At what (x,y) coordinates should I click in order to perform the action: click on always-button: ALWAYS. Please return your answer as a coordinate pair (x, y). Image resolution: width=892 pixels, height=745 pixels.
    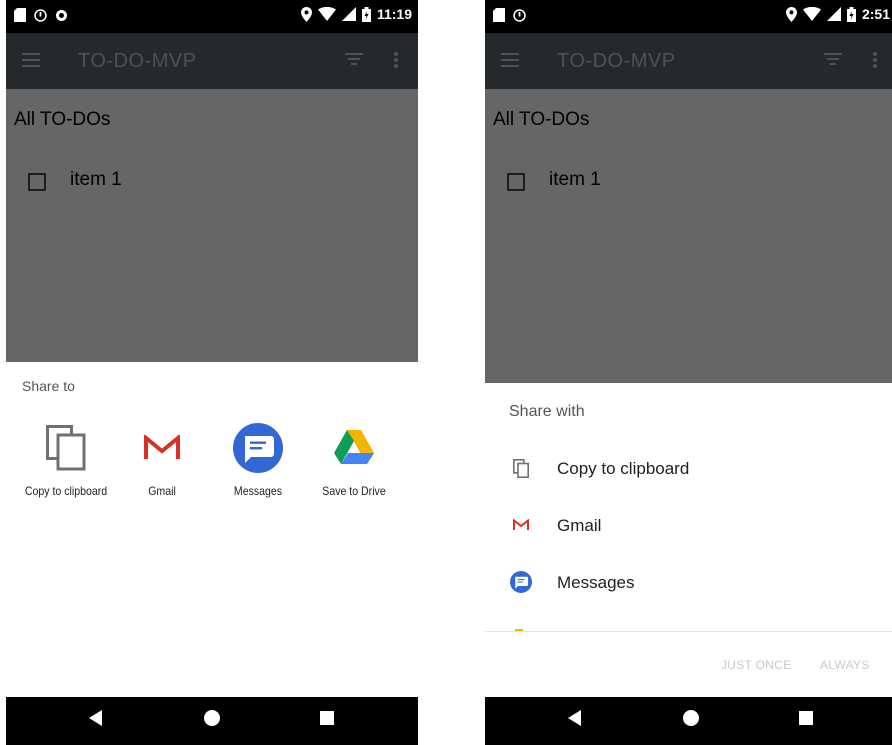
    Looking at the image, I should click on (845, 665).